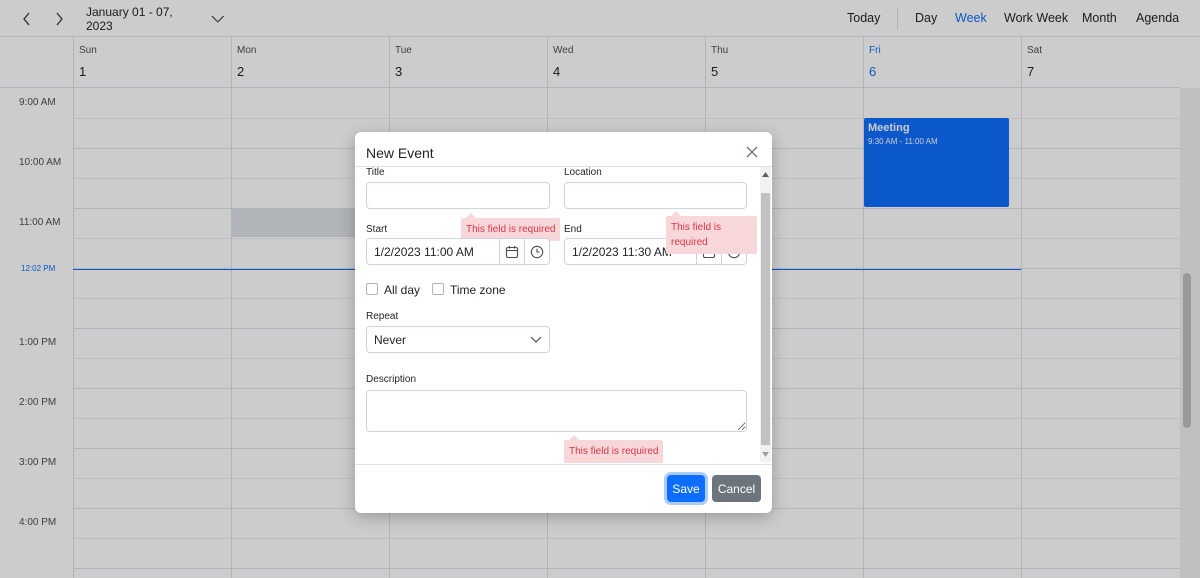  What do you see at coordinates (556, 411) in the screenshot?
I see `description-textarea` at bounding box center [556, 411].